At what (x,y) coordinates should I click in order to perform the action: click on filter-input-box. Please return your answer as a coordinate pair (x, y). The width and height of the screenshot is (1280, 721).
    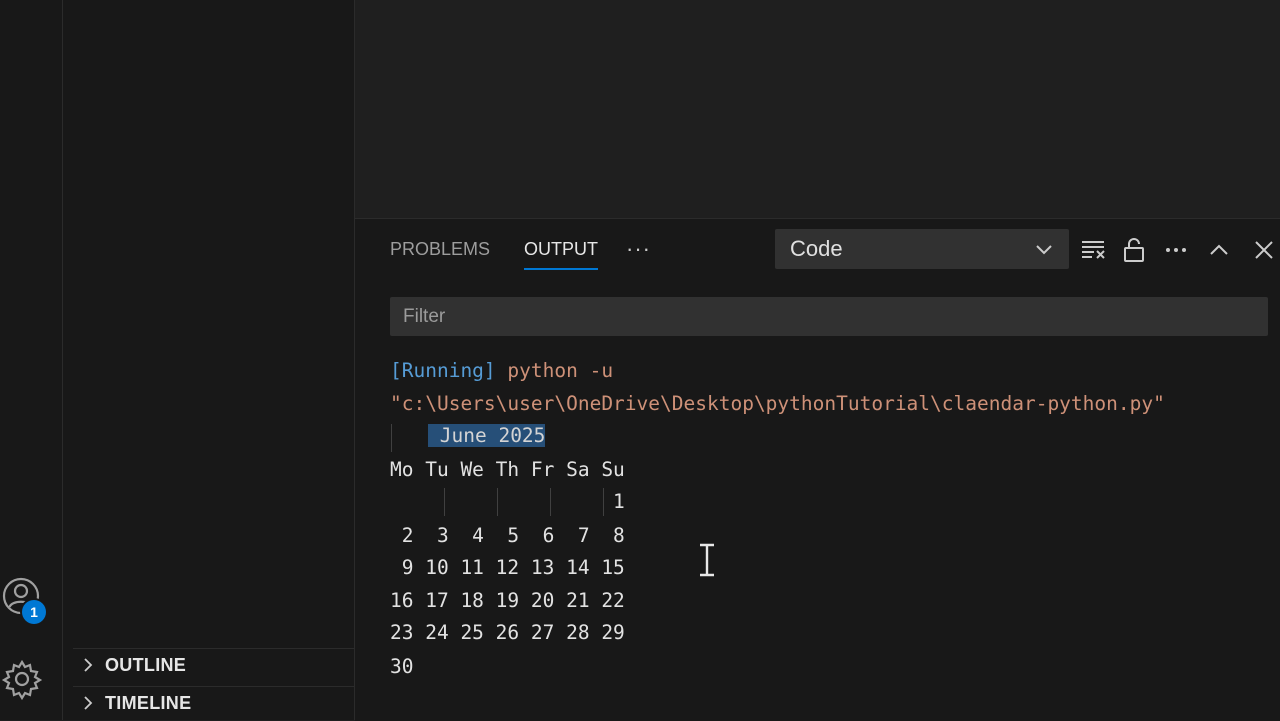
    Looking at the image, I should click on (829, 316).